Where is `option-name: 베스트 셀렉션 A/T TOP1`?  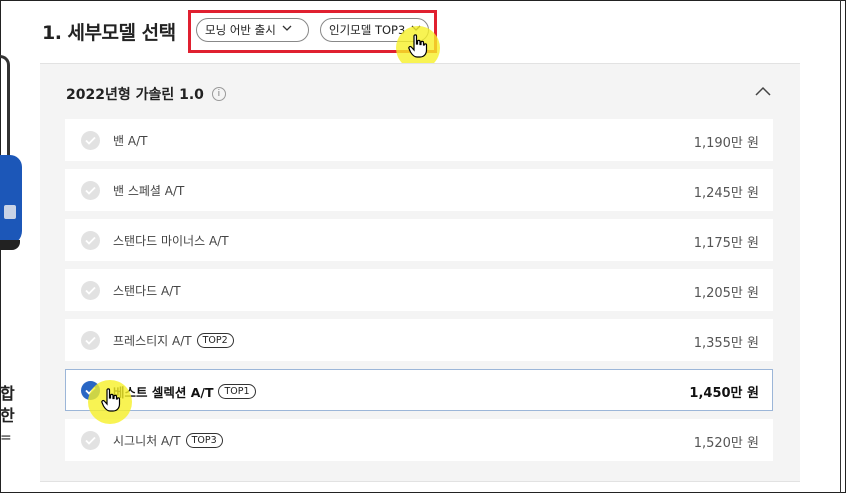
option-name: 베스트 셀렉션 A/T TOP1 is located at coordinates (184, 391).